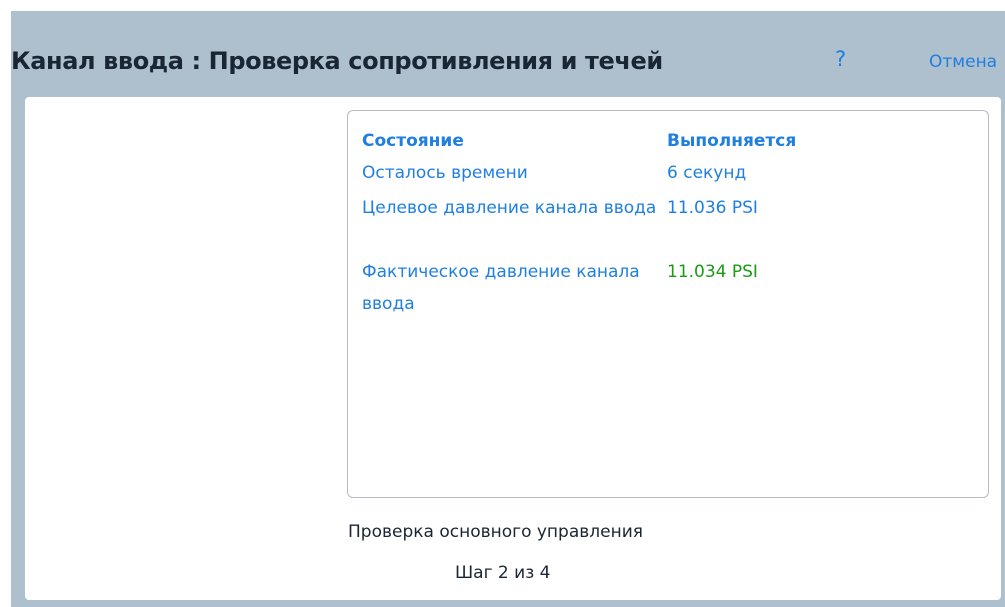  Describe the element at coordinates (502, 5) in the screenshot. I see `top-margin` at that location.